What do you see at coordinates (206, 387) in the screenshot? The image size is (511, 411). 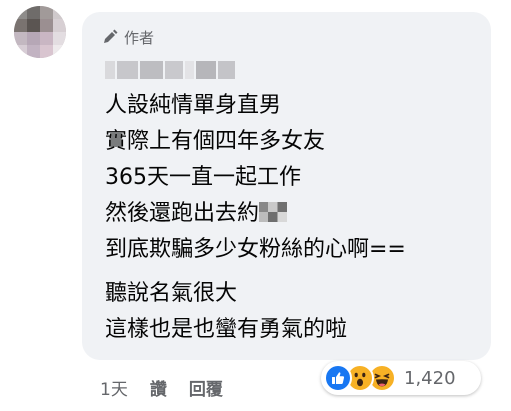 I see `reply-button: 回覆` at bounding box center [206, 387].